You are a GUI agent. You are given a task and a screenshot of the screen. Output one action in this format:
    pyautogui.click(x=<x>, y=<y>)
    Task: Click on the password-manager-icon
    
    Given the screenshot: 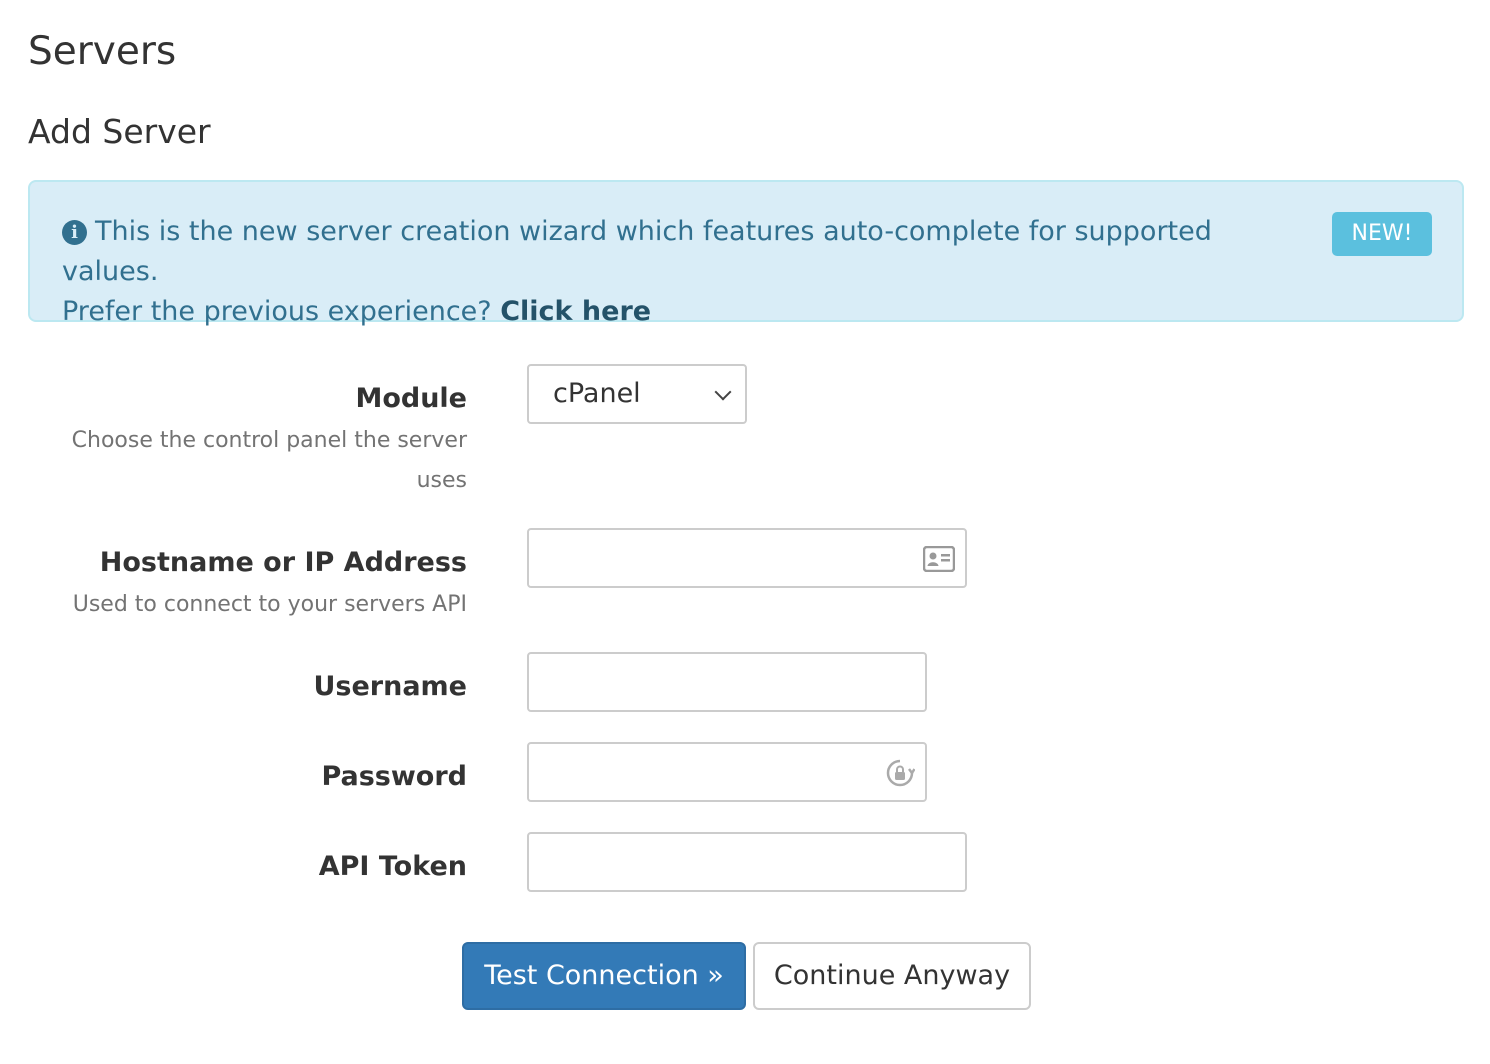 What is the action you would take?
    pyautogui.click(x=900, y=774)
    